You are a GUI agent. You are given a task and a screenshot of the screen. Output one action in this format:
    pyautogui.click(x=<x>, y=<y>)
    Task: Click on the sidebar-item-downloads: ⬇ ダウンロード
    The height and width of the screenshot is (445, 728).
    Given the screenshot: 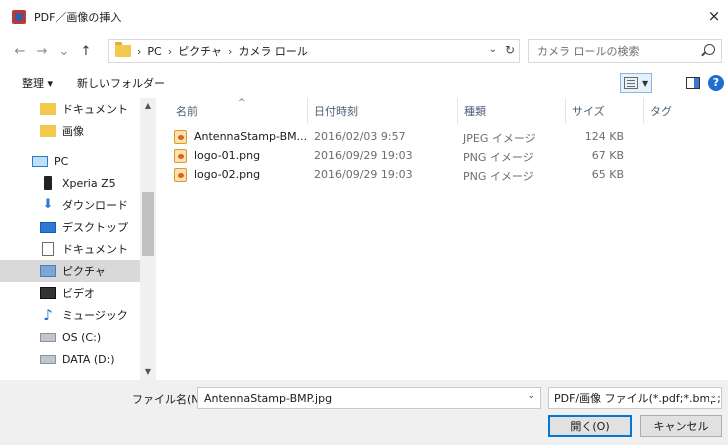 What is the action you would take?
    pyautogui.click(x=70, y=205)
    